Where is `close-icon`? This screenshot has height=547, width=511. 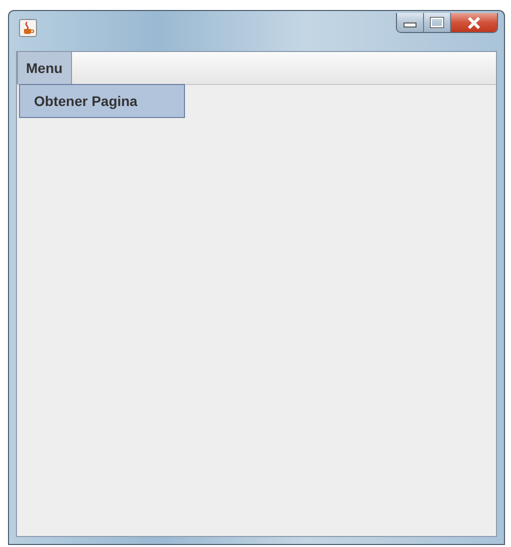
close-icon is located at coordinates (474, 22).